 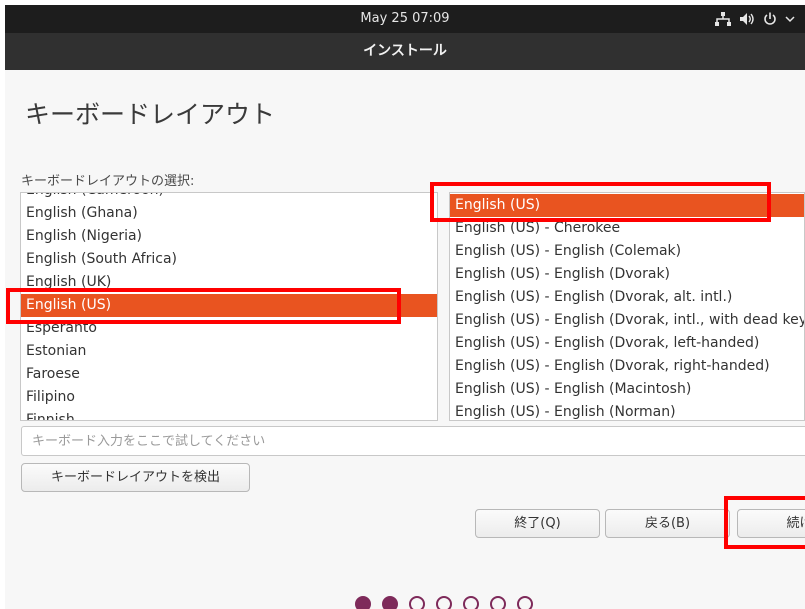 What do you see at coordinates (790, 19) in the screenshot?
I see `chevron-down-icon` at bounding box center [790, 19].